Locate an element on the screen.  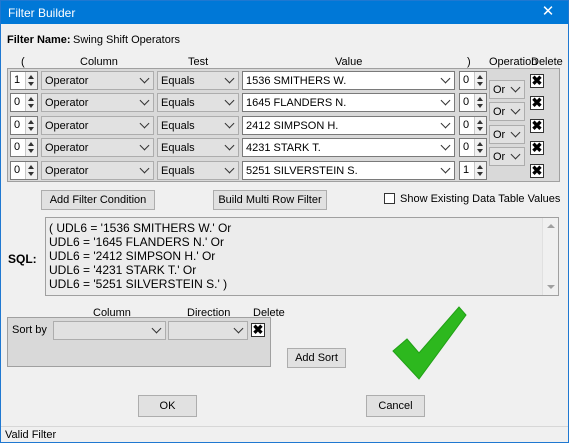
status-text: Valid Filter is located at coordinates (31, 435).